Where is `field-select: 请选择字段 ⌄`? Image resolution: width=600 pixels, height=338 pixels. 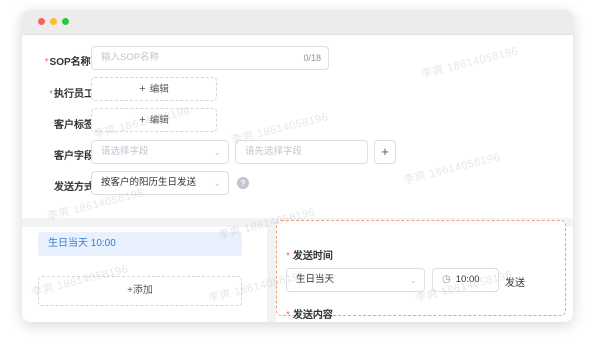
field-select: 请选择字段 ⌄ is located at coordinates (160, 152).